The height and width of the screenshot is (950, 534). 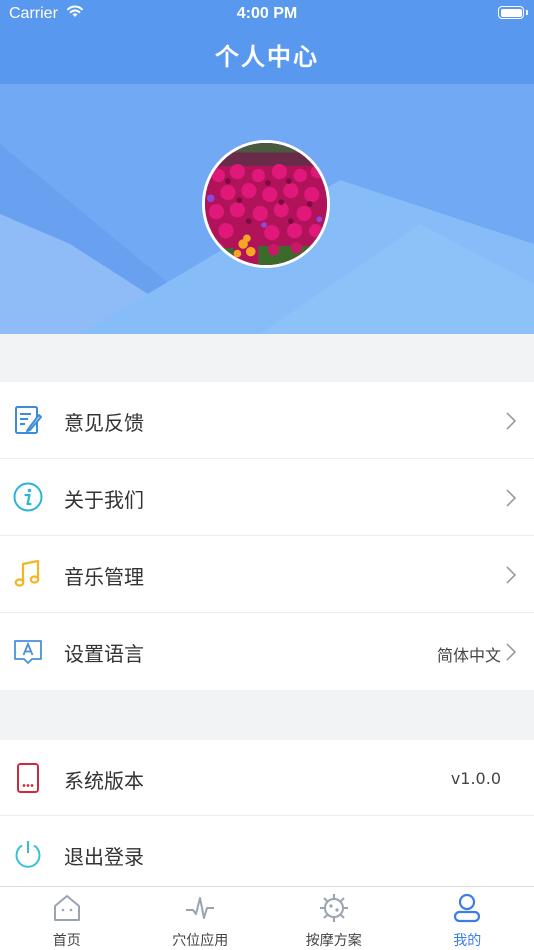 What do you see at coordinates (333, 908) in the screenshot?
I see `virus-icon` at bounding box center [333, 908].